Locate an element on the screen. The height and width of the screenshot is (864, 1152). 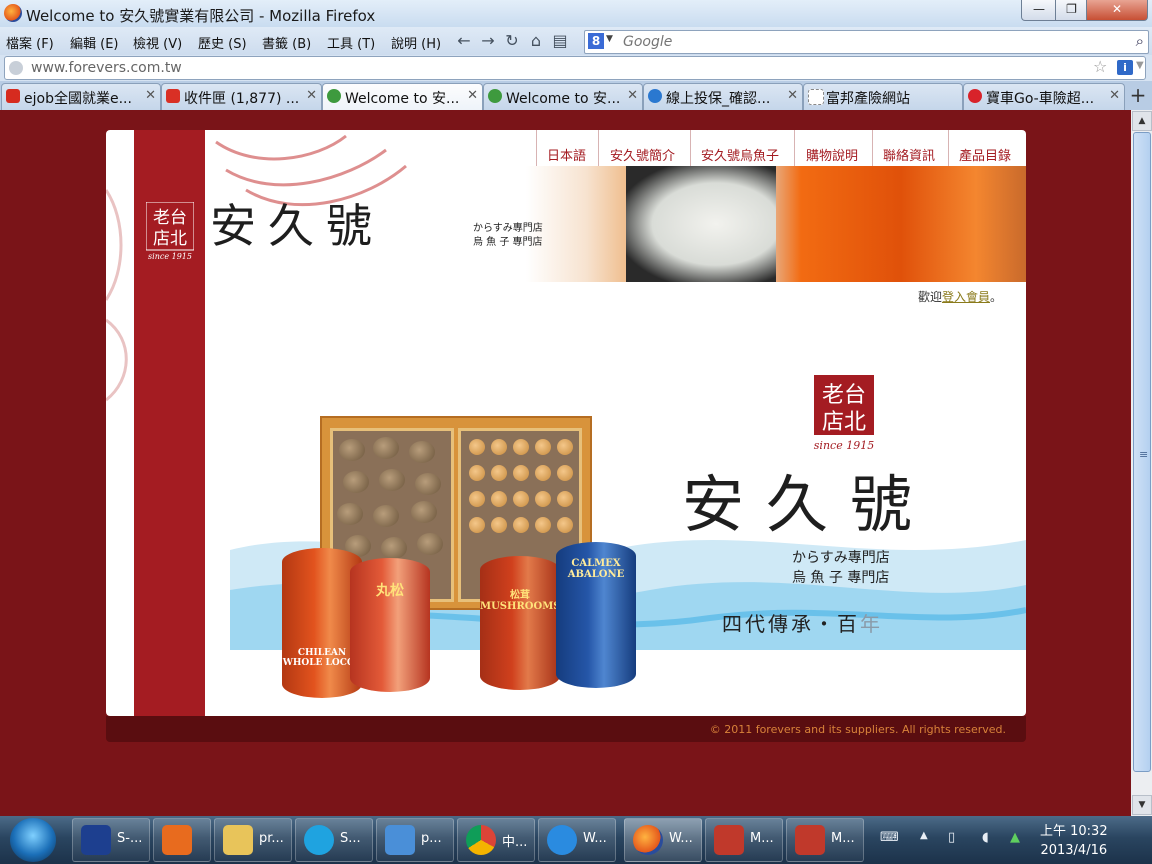
tab-insurance-confirm: 線上投保_確認... ✕ is located at coordinates (723, 96).